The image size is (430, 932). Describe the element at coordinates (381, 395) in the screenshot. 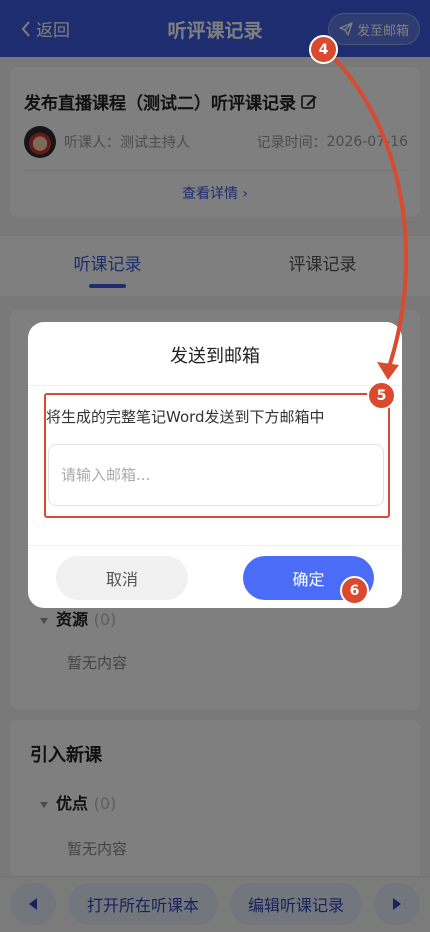

I see `annotation-badge-5: 5` at that location.